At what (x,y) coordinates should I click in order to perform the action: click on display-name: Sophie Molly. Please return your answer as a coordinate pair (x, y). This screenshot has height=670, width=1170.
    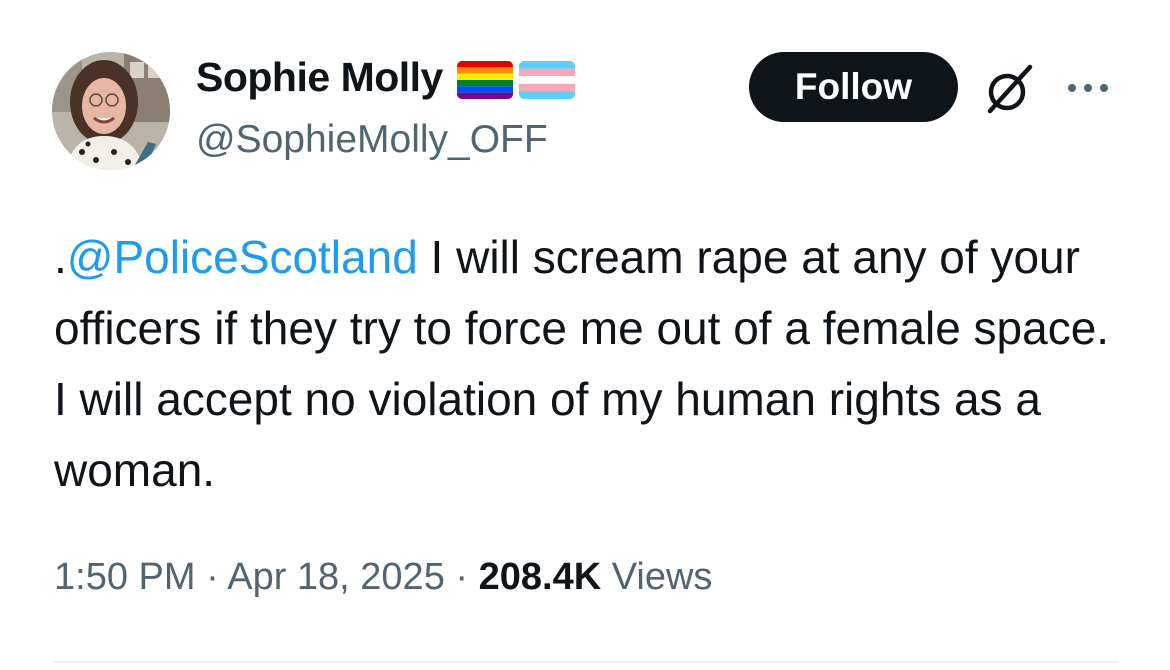
    Looking at the image, I should click on (319, 77).